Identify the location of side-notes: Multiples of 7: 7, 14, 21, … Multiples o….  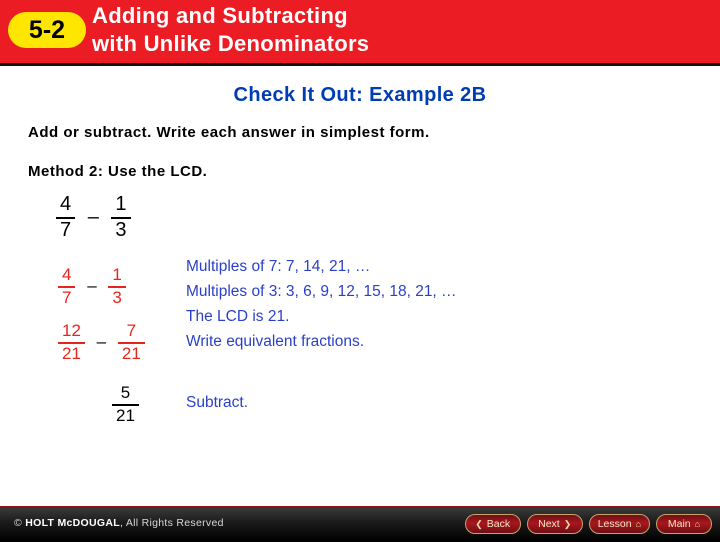
(321, 304).